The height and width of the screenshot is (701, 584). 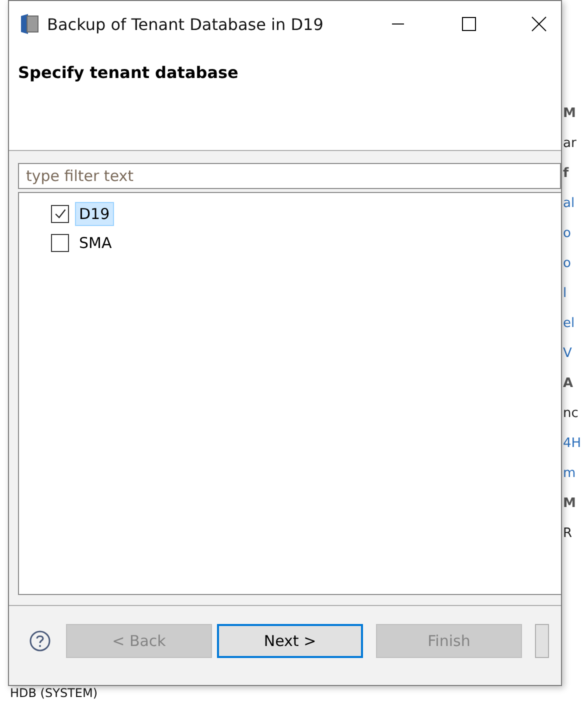 I want to click on background-text: nc, so click(x=571, y=413).